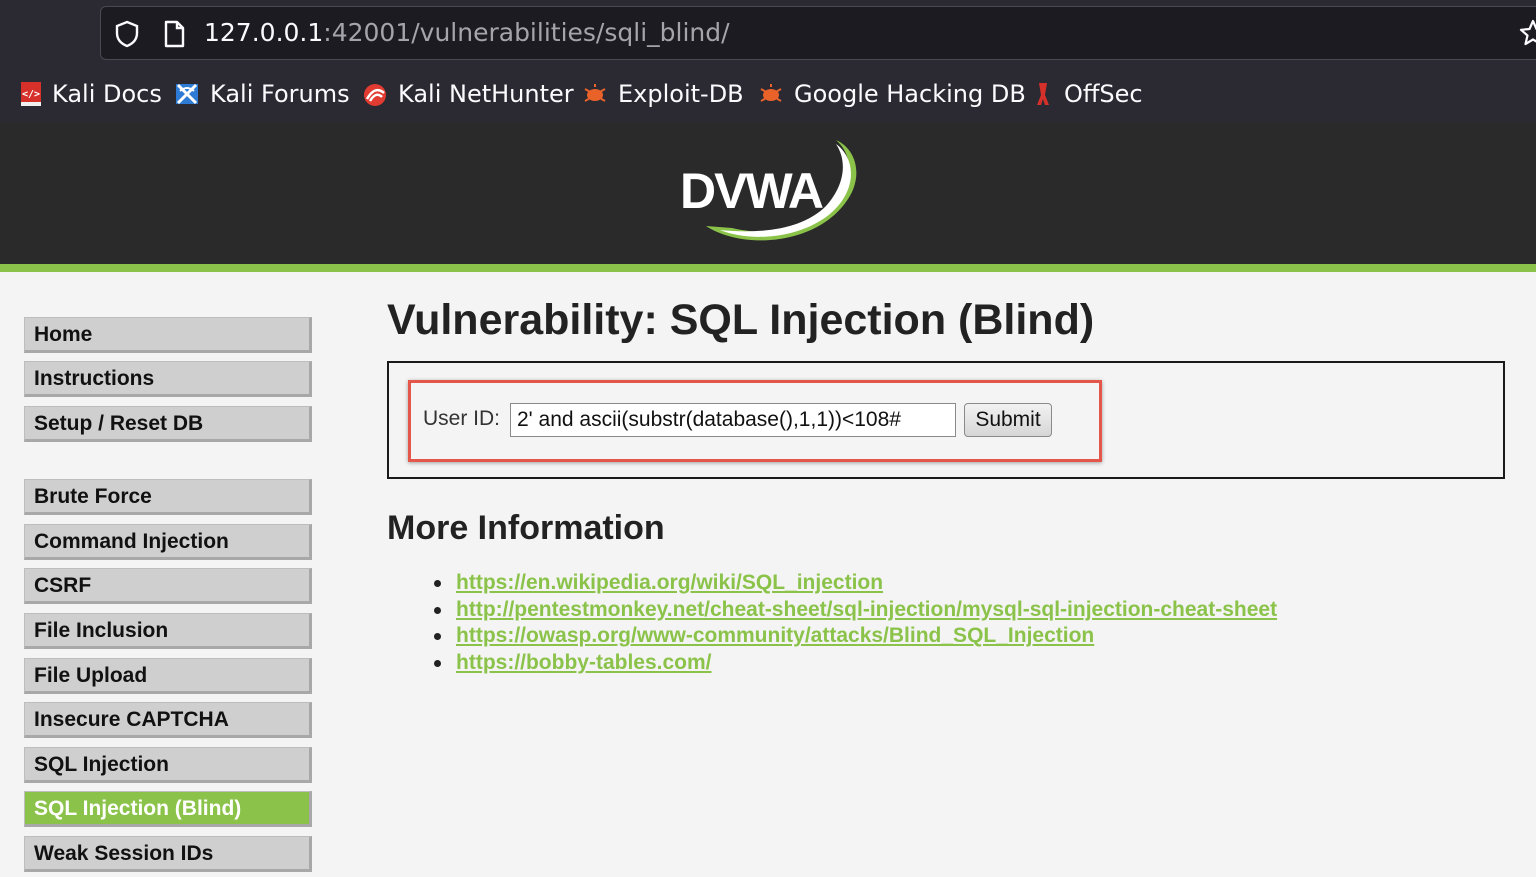 The image size is (1536, 877). I want to click on header-divider, so click(768, 268).